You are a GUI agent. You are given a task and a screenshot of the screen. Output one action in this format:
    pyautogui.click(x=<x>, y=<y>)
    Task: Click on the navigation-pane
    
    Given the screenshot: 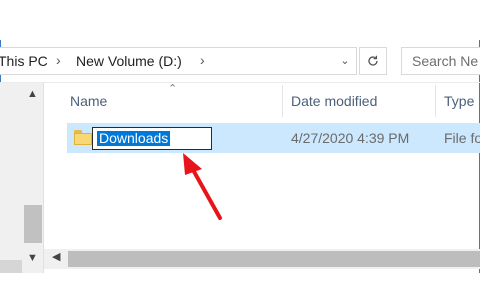 What is the action you would take?
    pyautogui.click(x=11, y=185)
    